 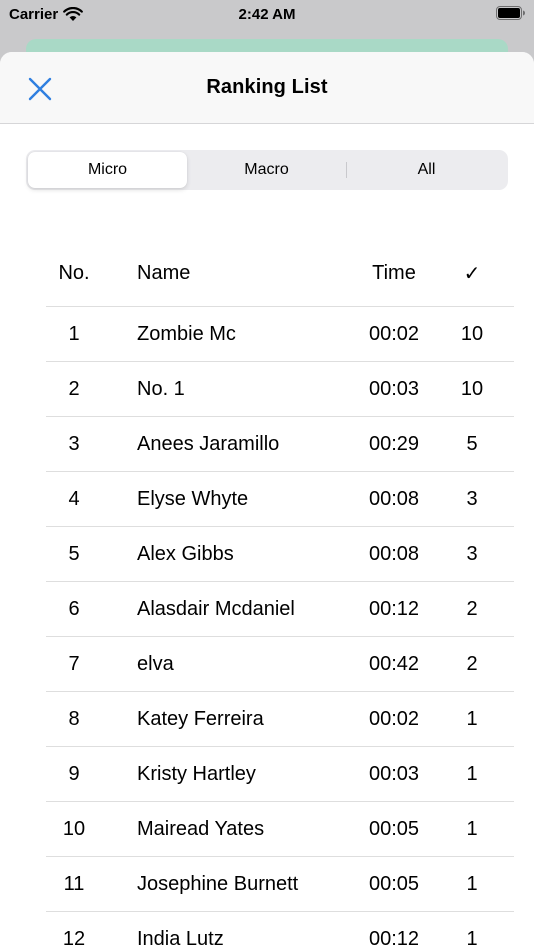 What do you see at coordinates (280, 273) in the screenshot?
I see `table-header: No. Name Time ✓` at bounding box center [280, 273].